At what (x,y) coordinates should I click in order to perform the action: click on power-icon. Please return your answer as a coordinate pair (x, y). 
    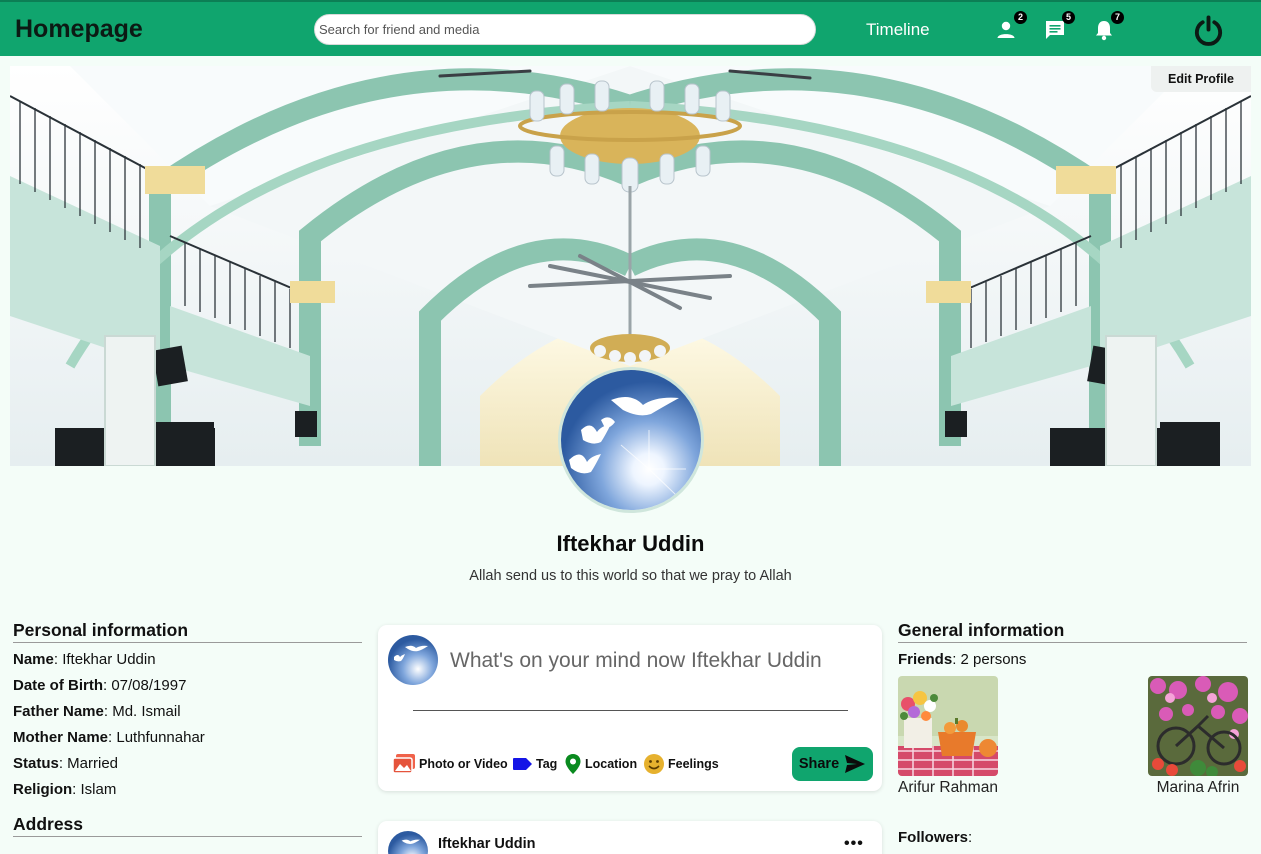
    Looking at the image, I should click on (1208, 30).